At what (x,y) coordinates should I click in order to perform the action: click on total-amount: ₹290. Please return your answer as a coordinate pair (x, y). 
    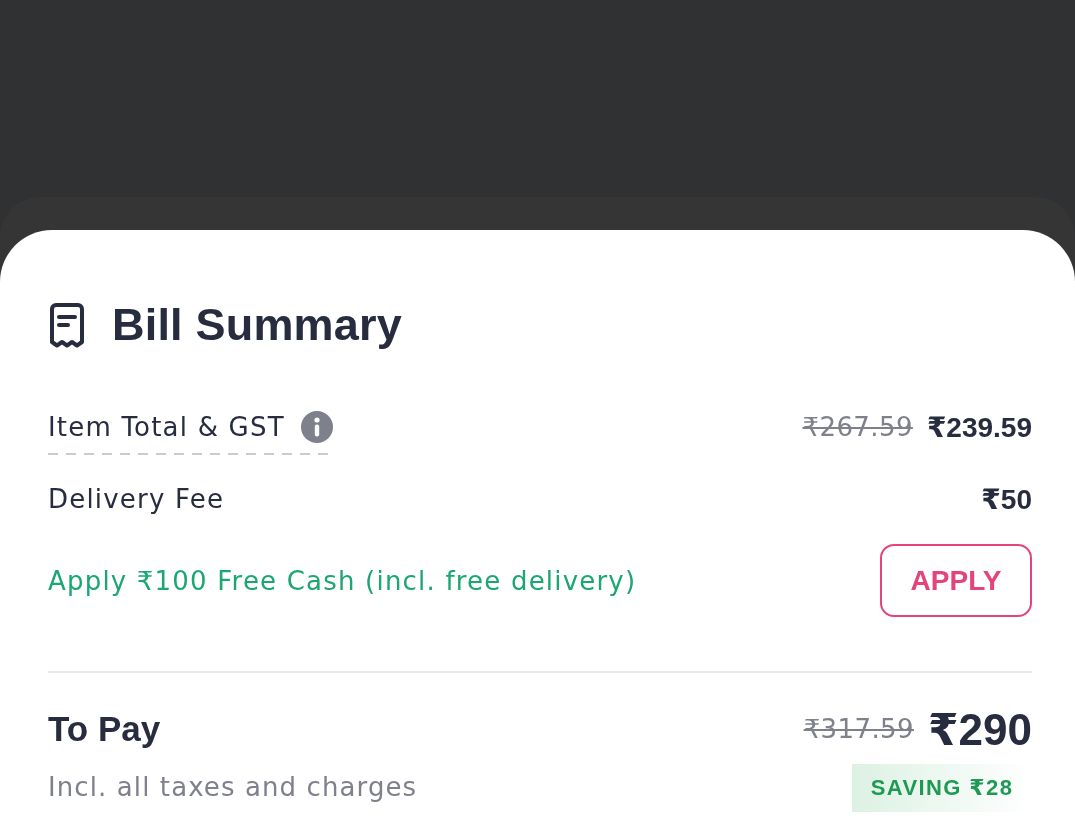
    Looking at the image, I should click on (979, 729).